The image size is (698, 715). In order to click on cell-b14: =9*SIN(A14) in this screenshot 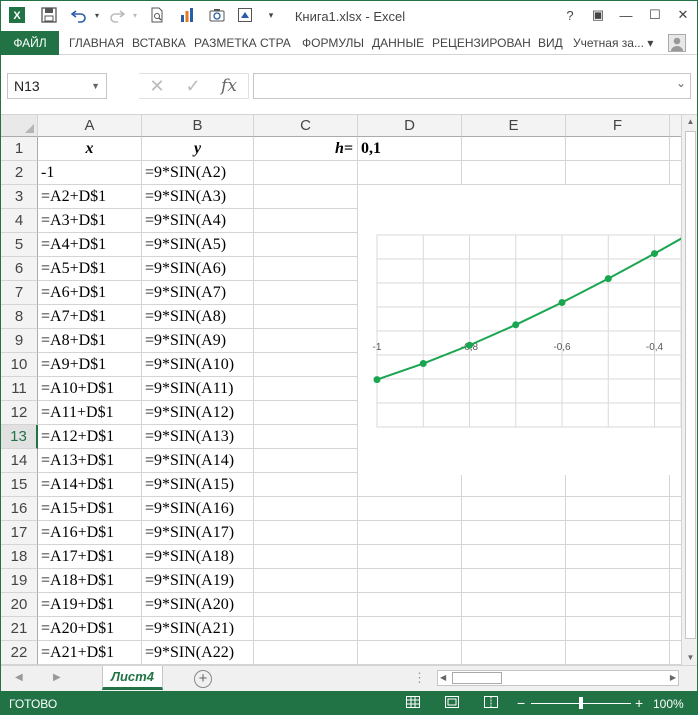, I will do `click(198, 461)`.